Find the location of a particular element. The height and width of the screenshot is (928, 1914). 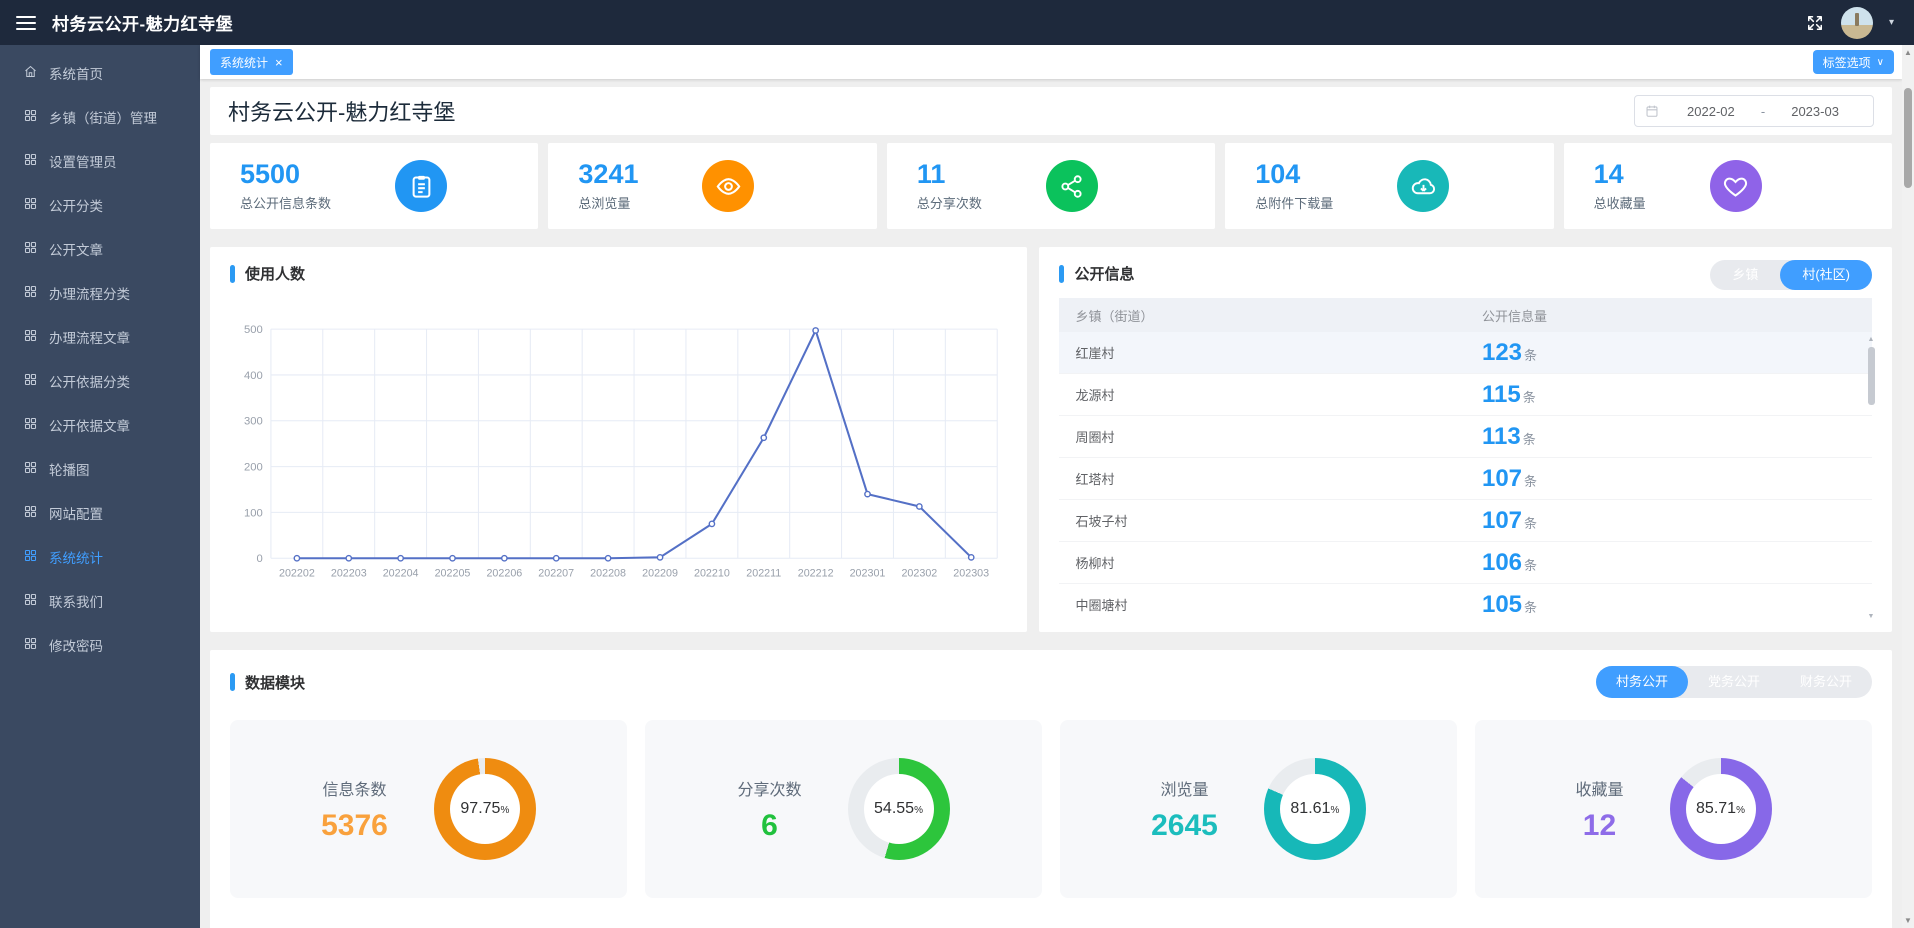

svg-text: 400 is located at coordinates (253, 376).